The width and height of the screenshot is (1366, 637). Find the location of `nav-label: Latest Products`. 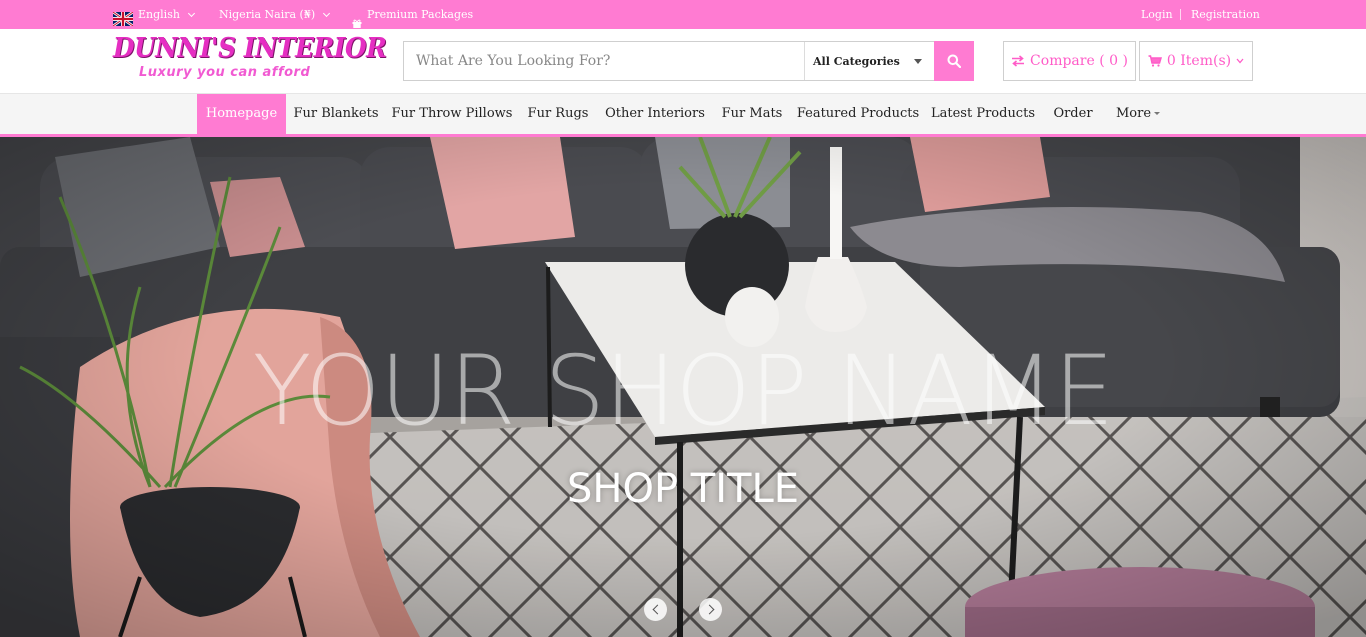

nav-label: Latest Products is located at coordinates (983, 113).